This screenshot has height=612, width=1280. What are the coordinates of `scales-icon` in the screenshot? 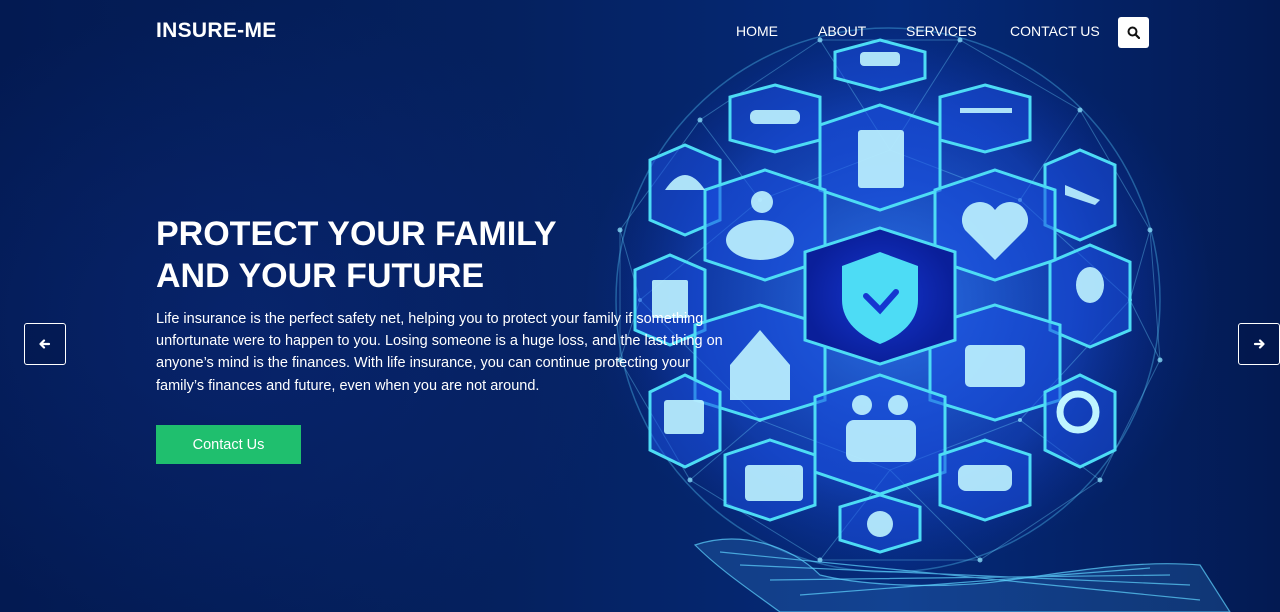 It's located at (986, 110).